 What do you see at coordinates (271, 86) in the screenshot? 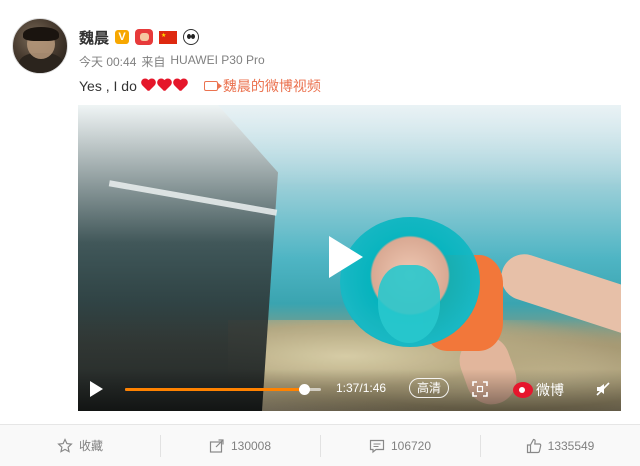
I see `video-link-label: 魏晨的微博视频` at bounding box center [271, 86].